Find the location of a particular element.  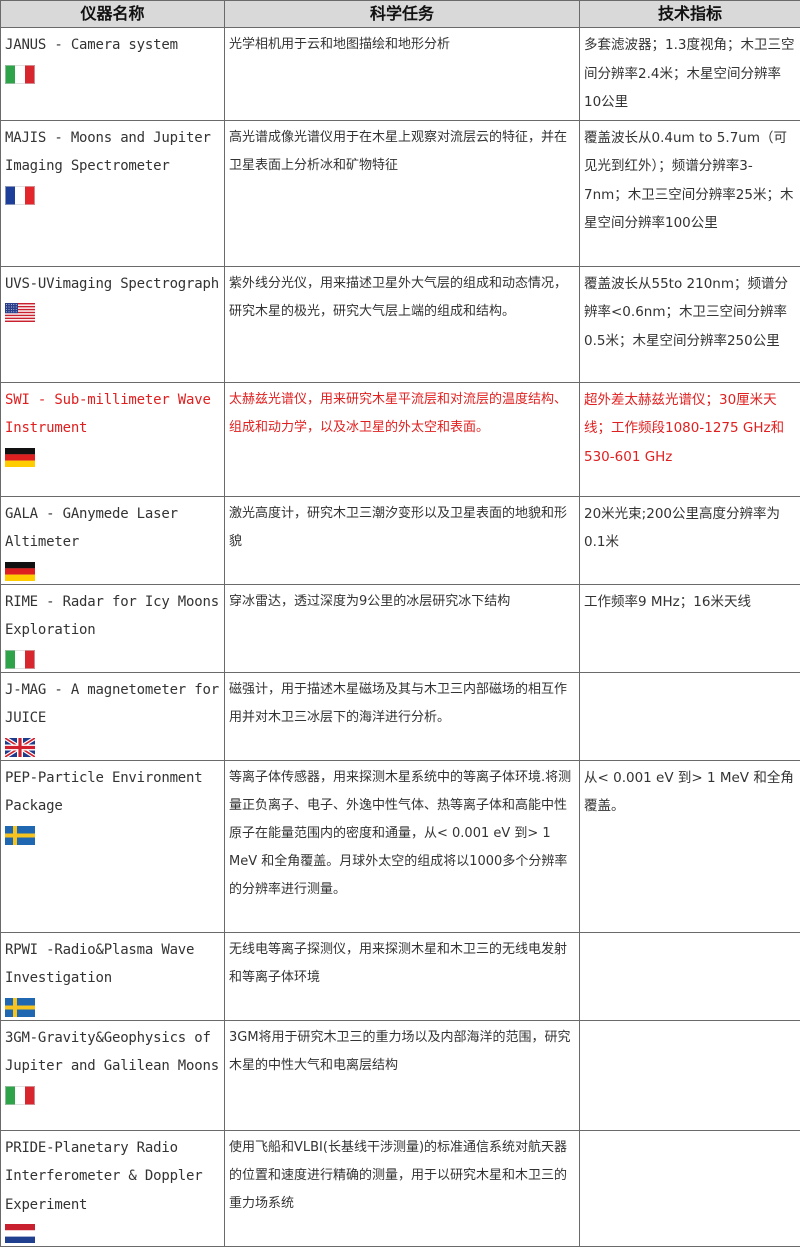

science-task-cell: 穿冰雷达，透过深度为9公里的冰层研究冰下结构 is located at coordinates (402, 628).